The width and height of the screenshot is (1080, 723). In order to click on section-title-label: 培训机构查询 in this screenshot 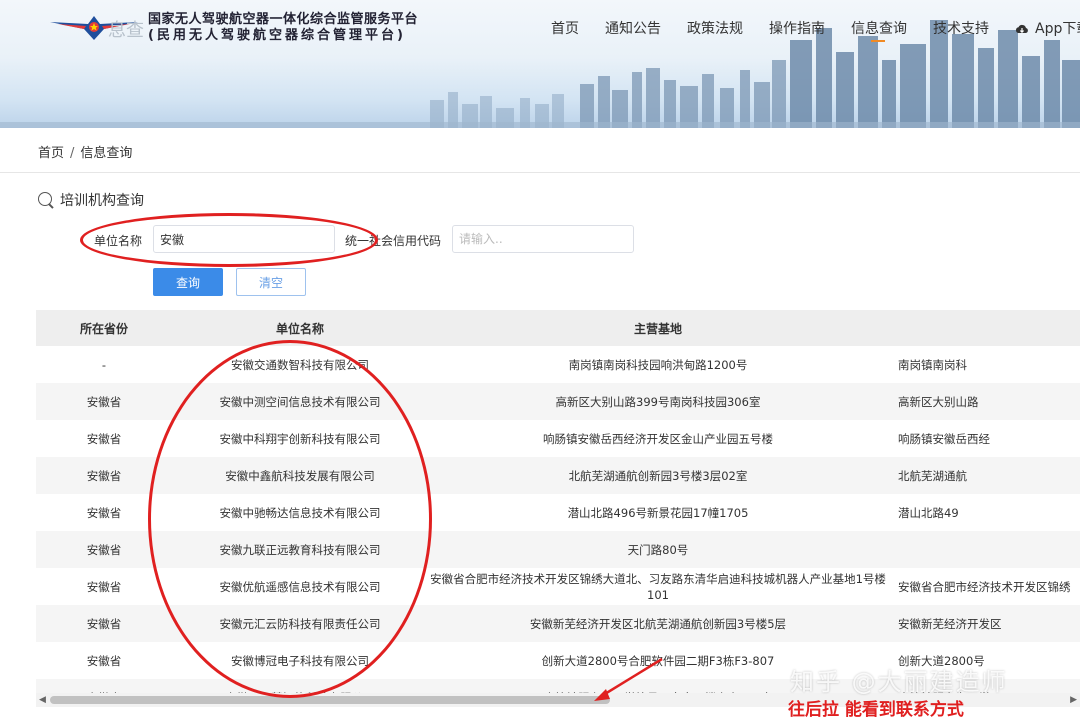, I will do `click(102, 201)`.